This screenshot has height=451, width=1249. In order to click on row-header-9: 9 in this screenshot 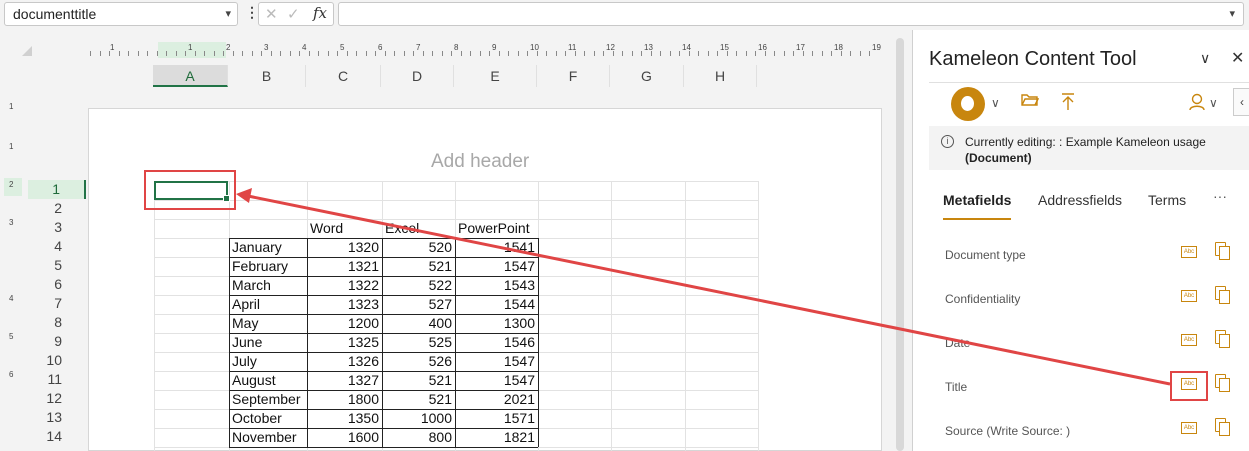, I will do `click(57, 341)`.